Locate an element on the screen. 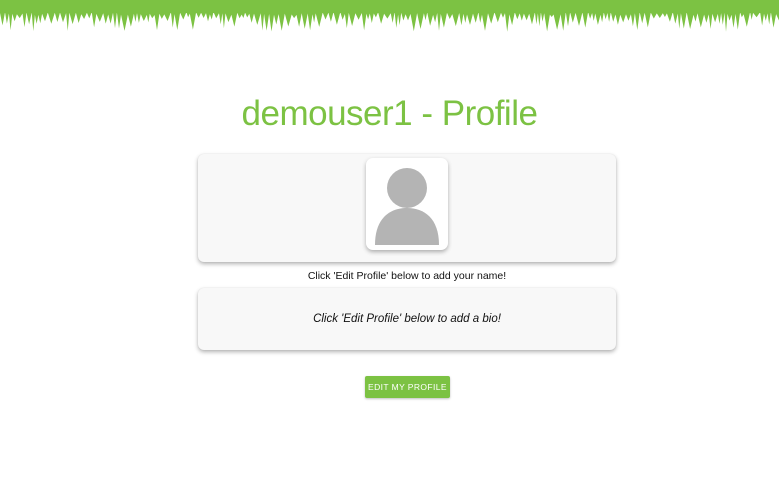  page-title: demouser1 - Profile is located at coordinates (389, 113).